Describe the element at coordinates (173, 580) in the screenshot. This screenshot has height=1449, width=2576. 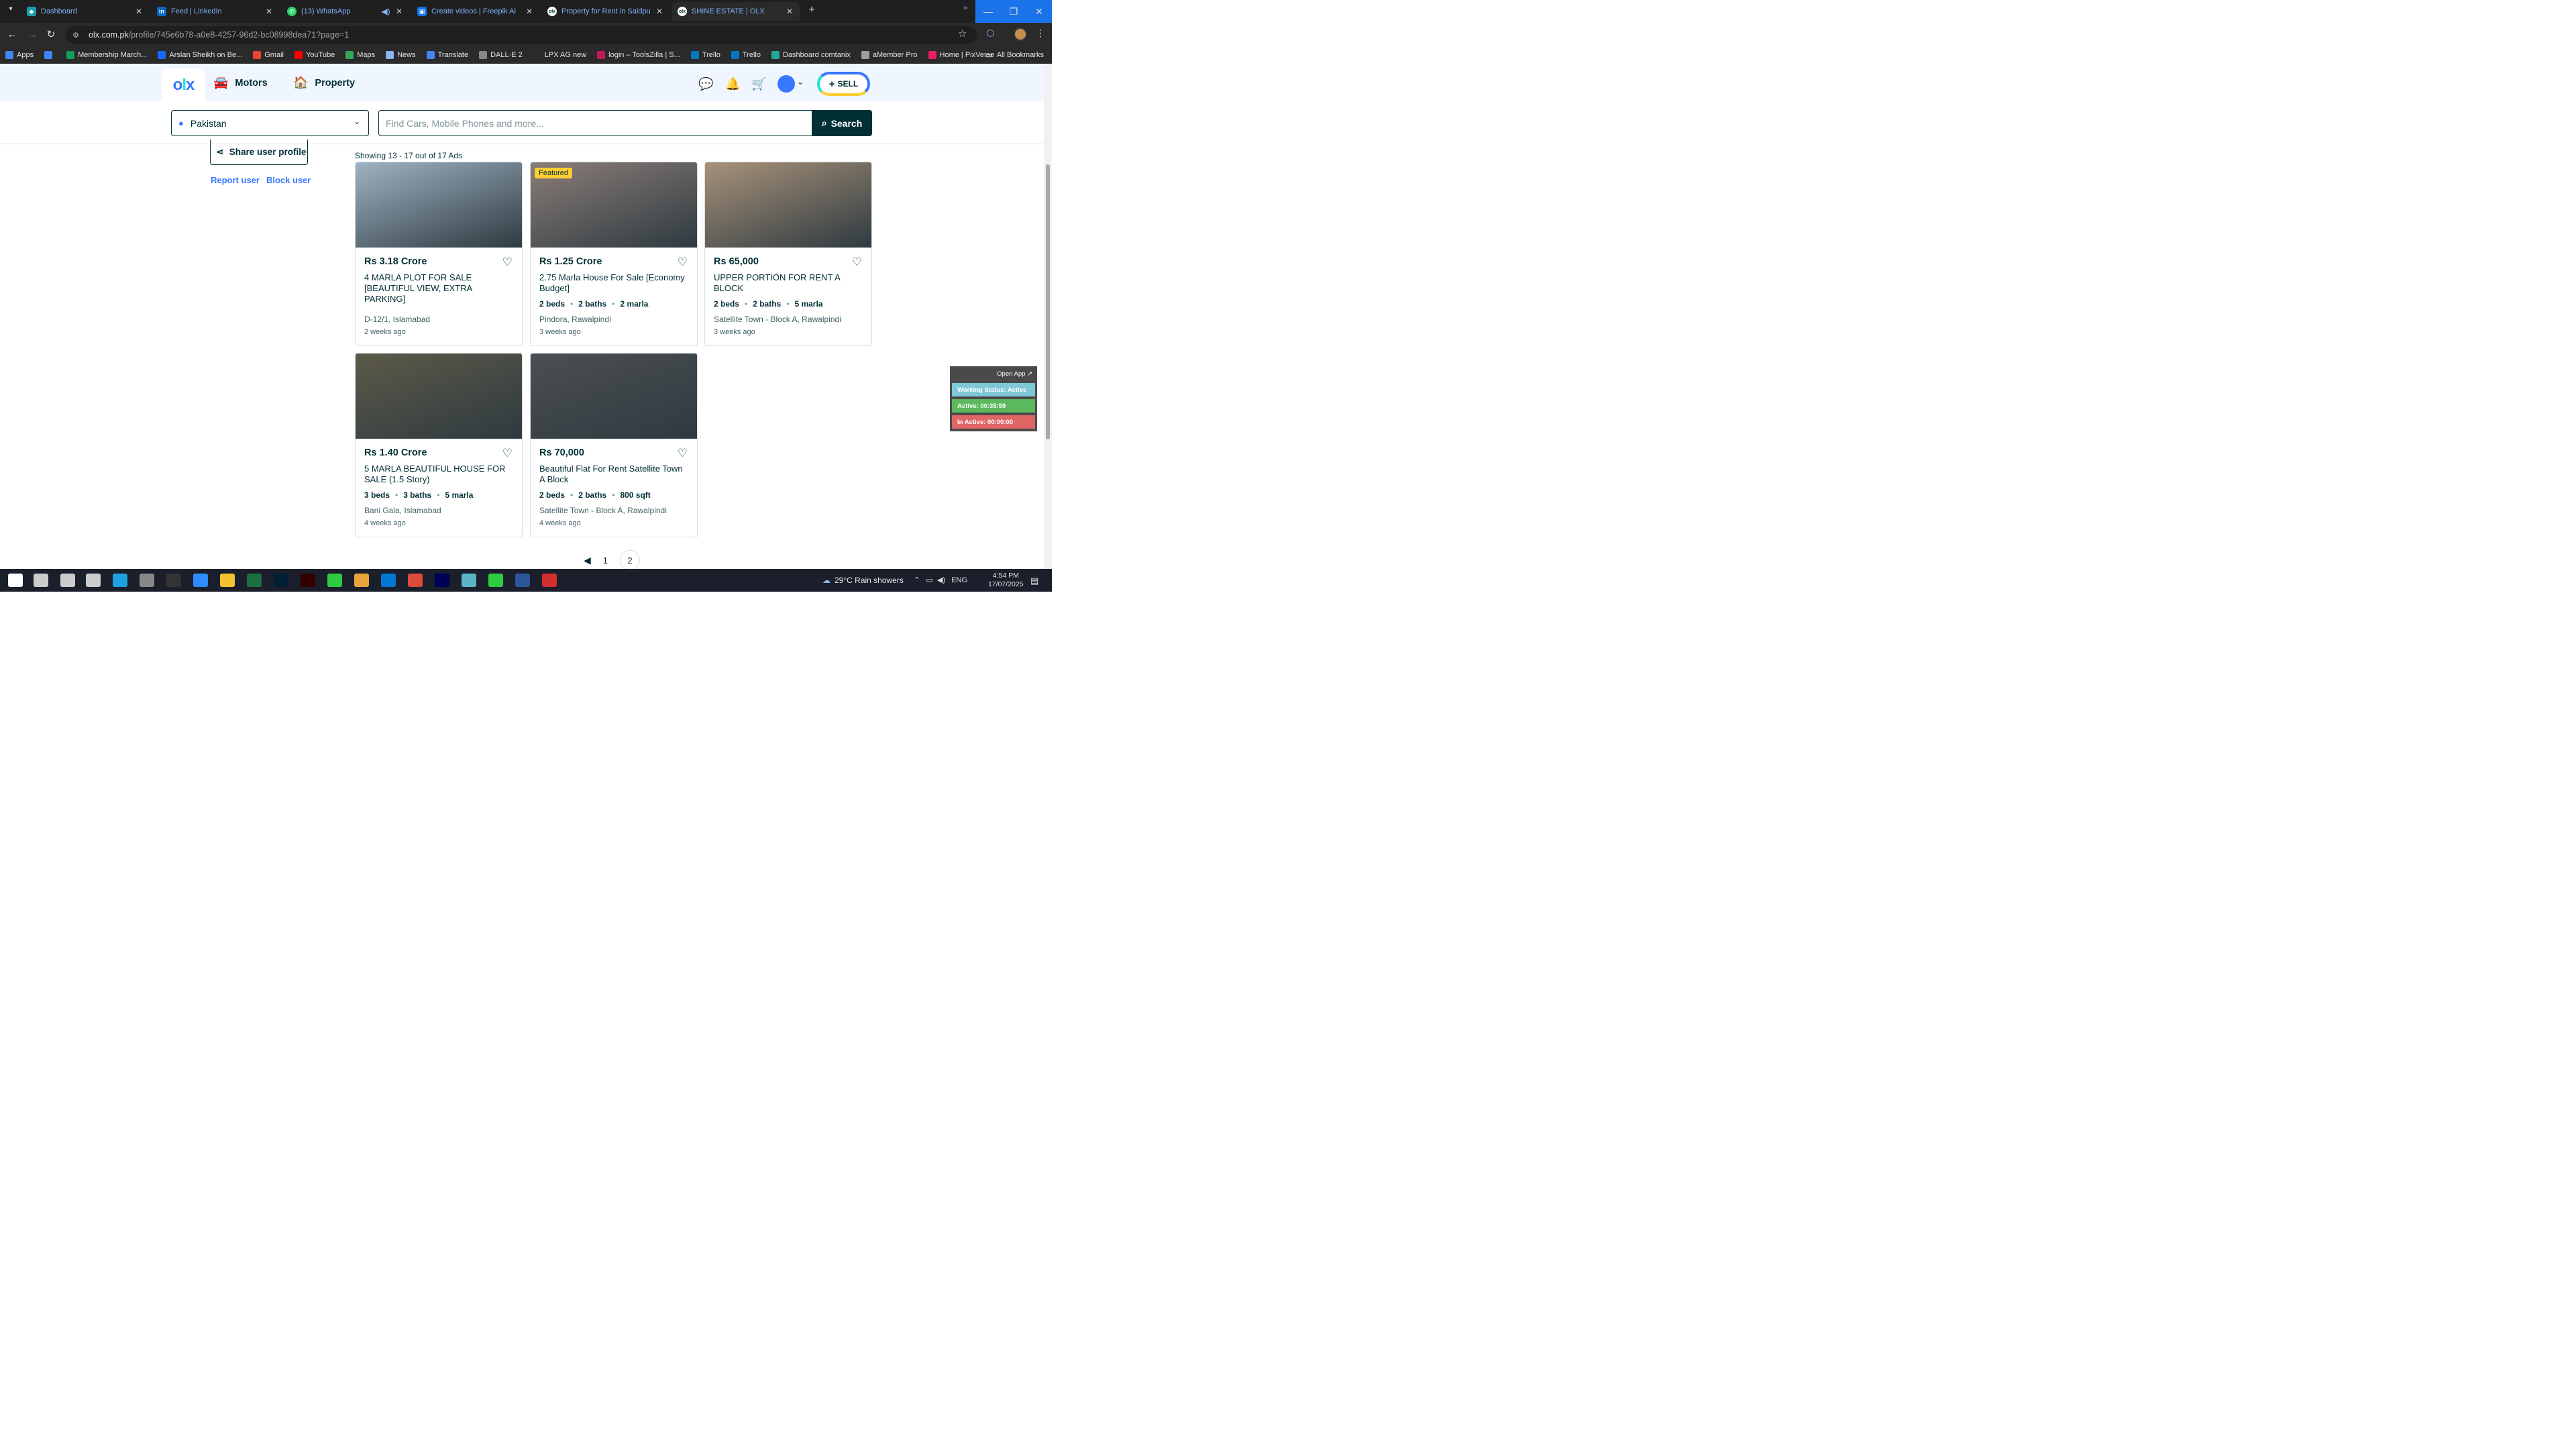
I see `terminal-icon` at that location.